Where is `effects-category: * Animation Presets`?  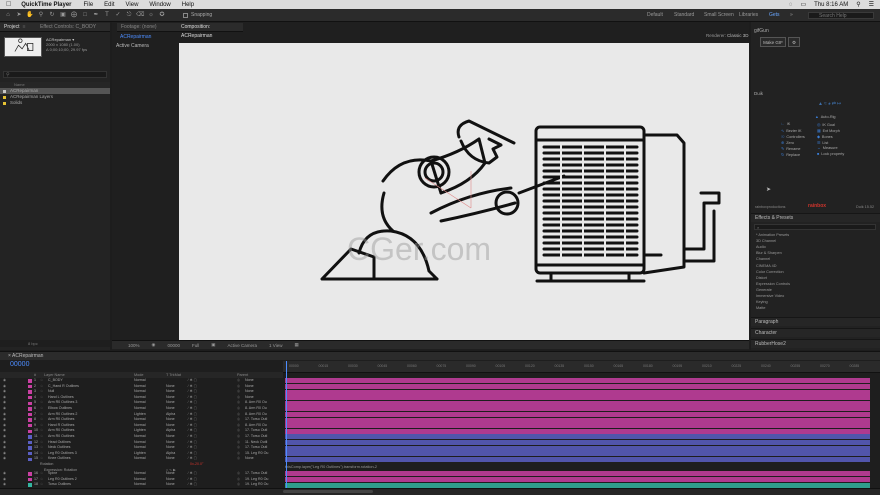 effects-category: * Animation Presets is located at coordinates (772, 235).